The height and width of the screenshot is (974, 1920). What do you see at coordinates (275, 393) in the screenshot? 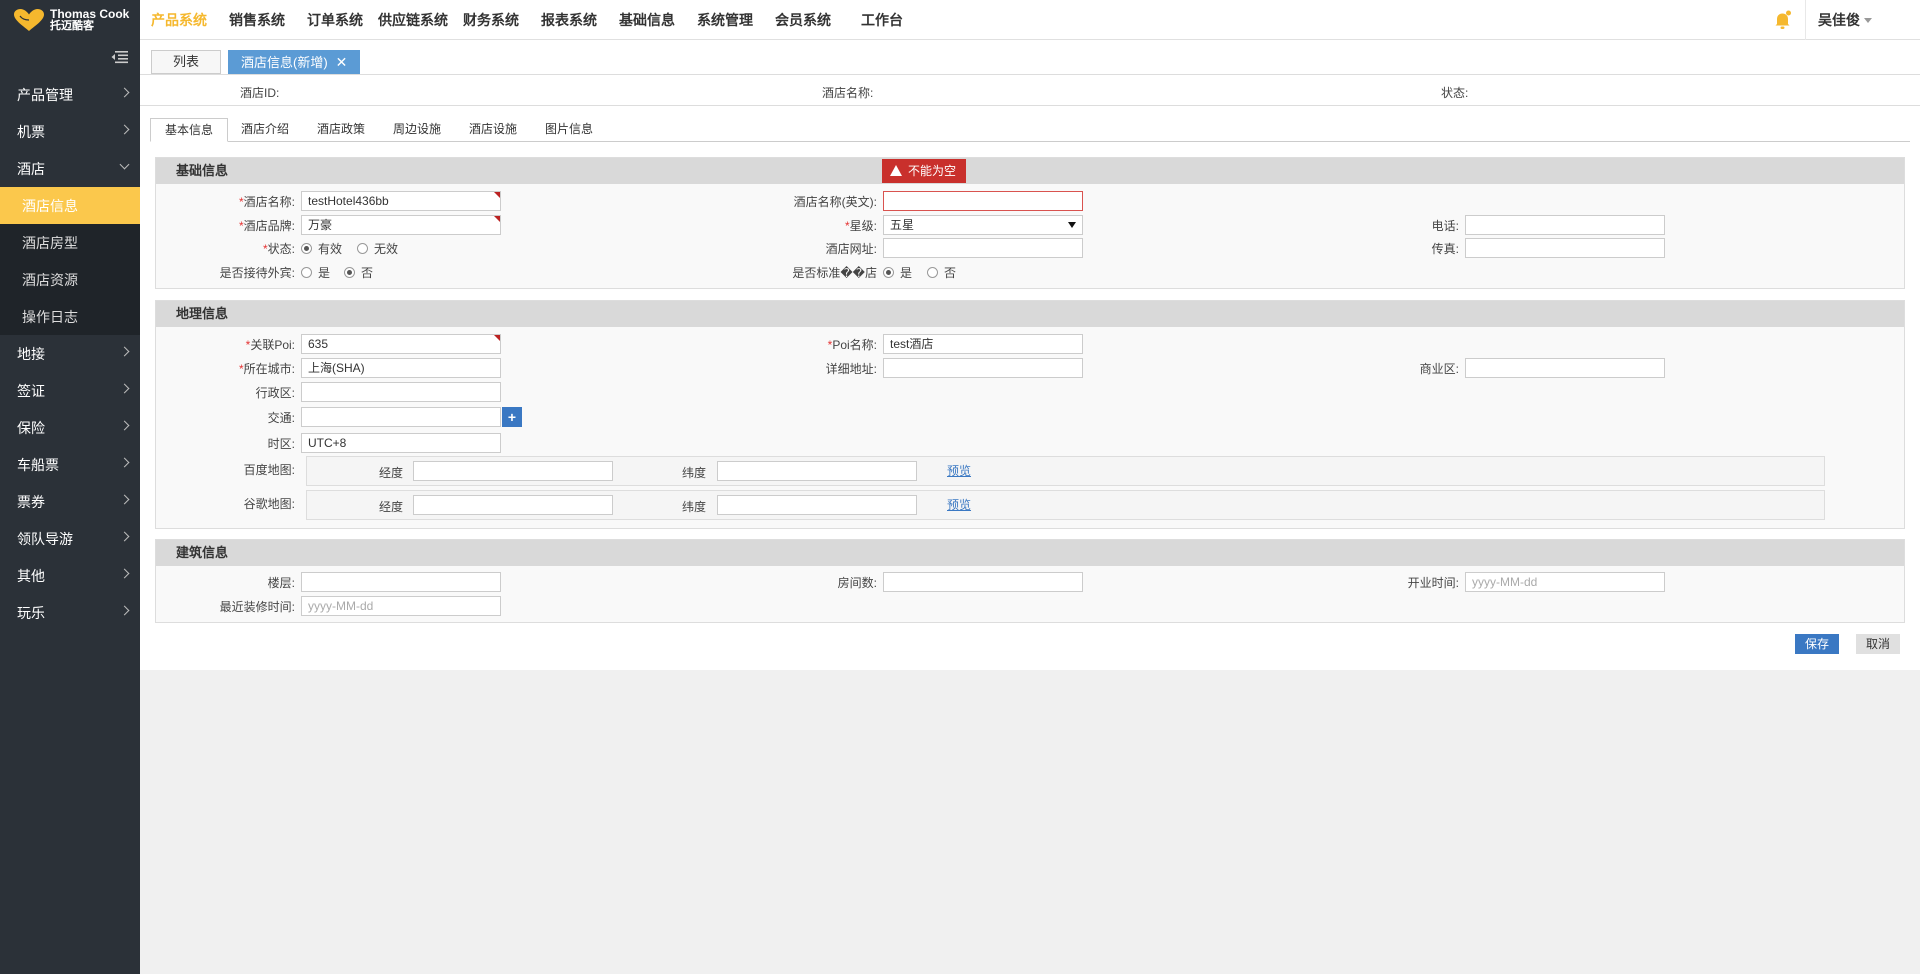
I see `admin-district-label: 行政区:` at bounding box center [275, 393].